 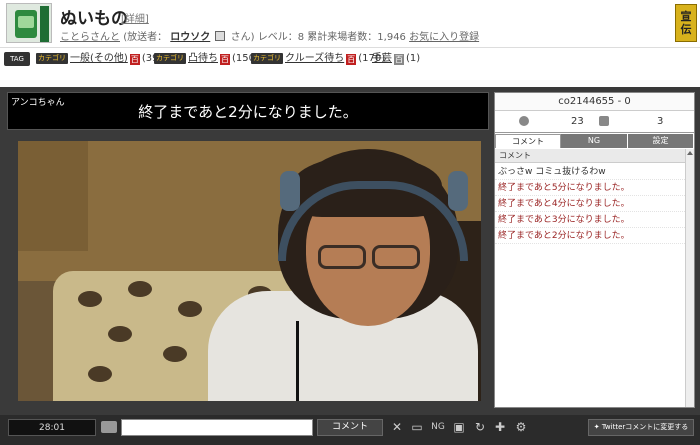 What do you see at coordinates (220, 36) in the screenshot?
I see `profile-icon` at bounding box center [220, 36].